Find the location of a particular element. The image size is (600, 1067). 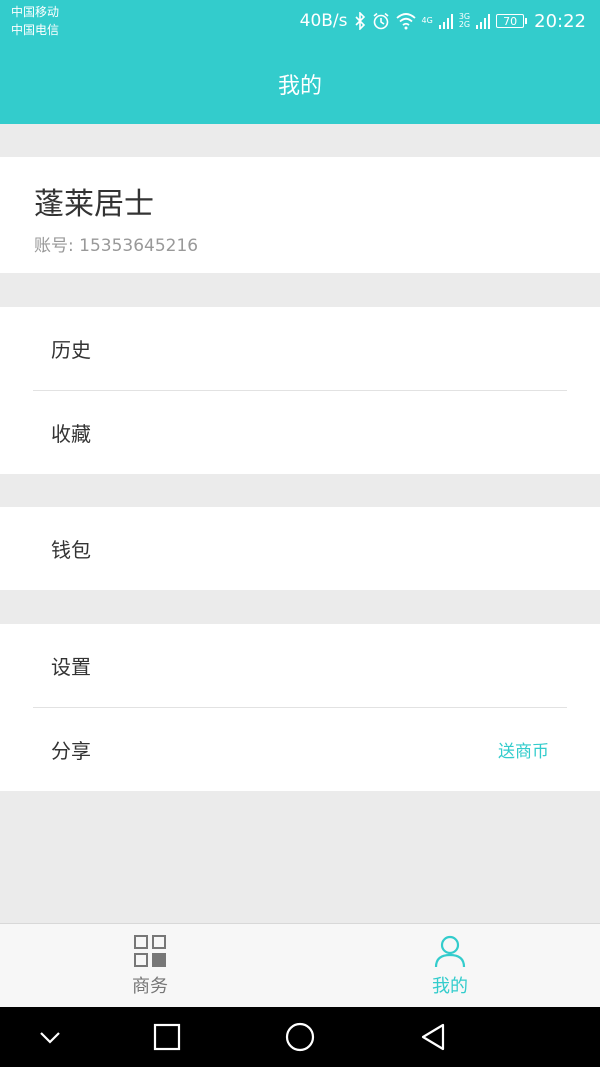

system-nav-bar is located at coordinates (300, 1037).